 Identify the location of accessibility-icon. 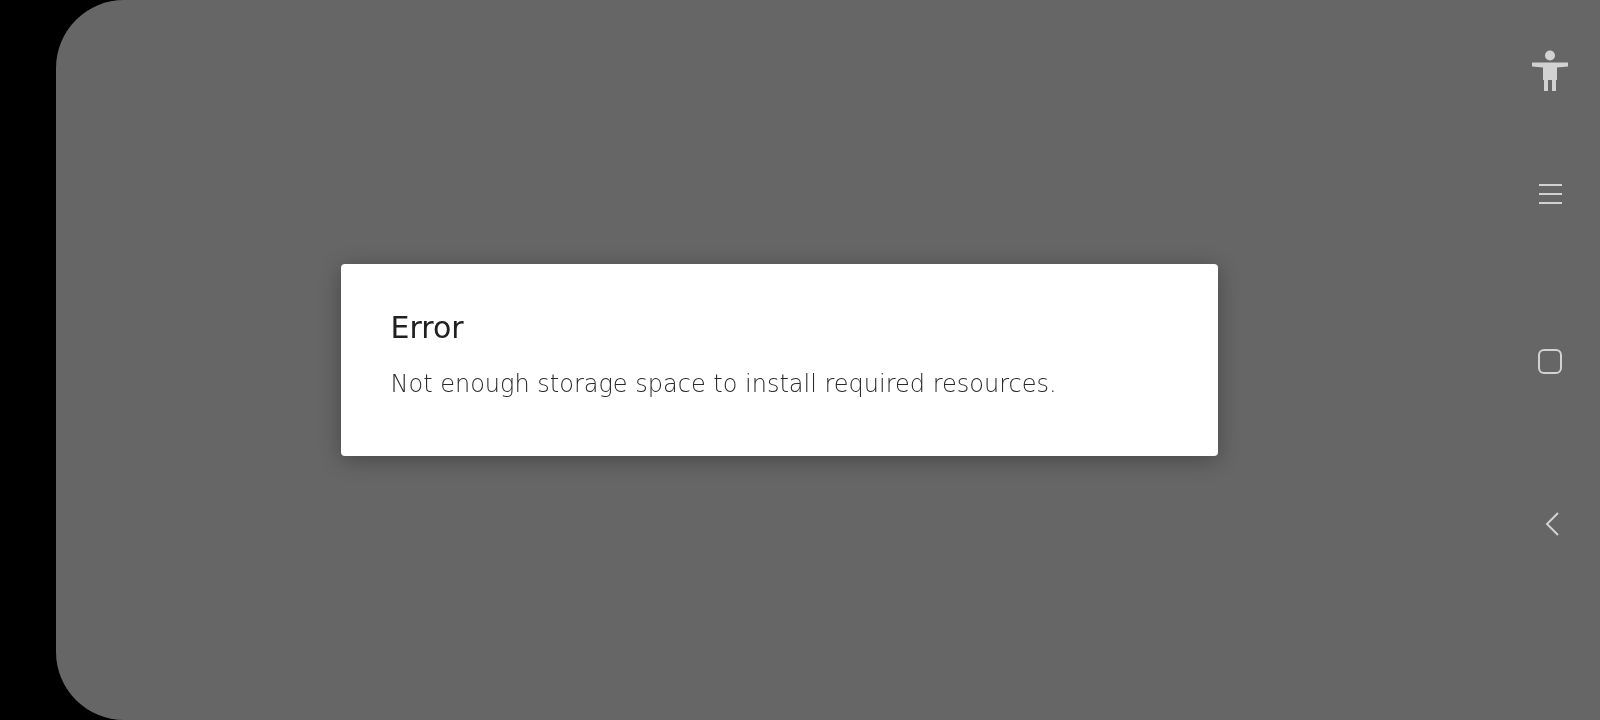
(1550, 70).